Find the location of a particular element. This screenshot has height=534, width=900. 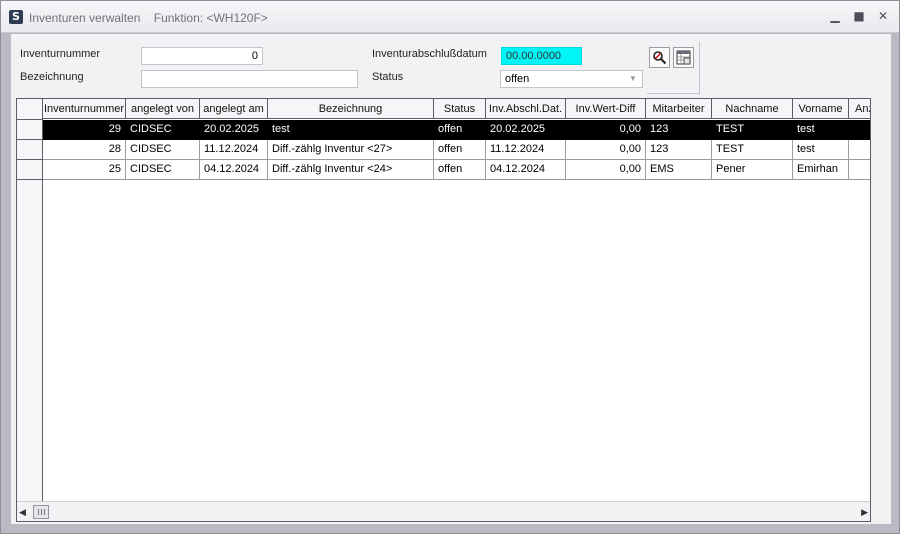

status-label: Status is located at coordinates (388, 77).